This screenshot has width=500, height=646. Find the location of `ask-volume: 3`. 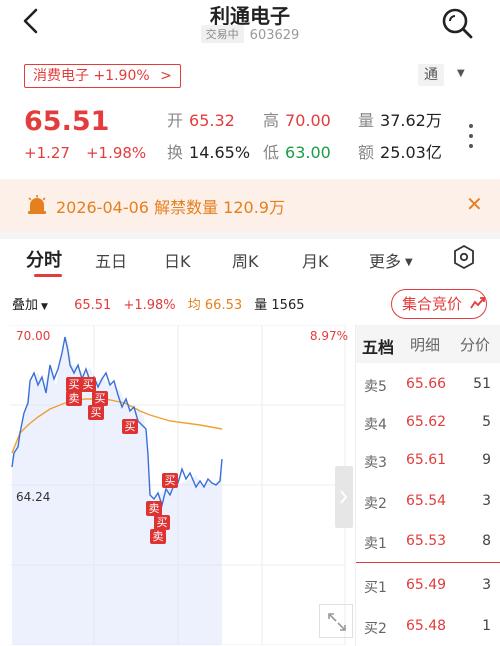

ask-volume: 3 is located at coordinates (486, 501).